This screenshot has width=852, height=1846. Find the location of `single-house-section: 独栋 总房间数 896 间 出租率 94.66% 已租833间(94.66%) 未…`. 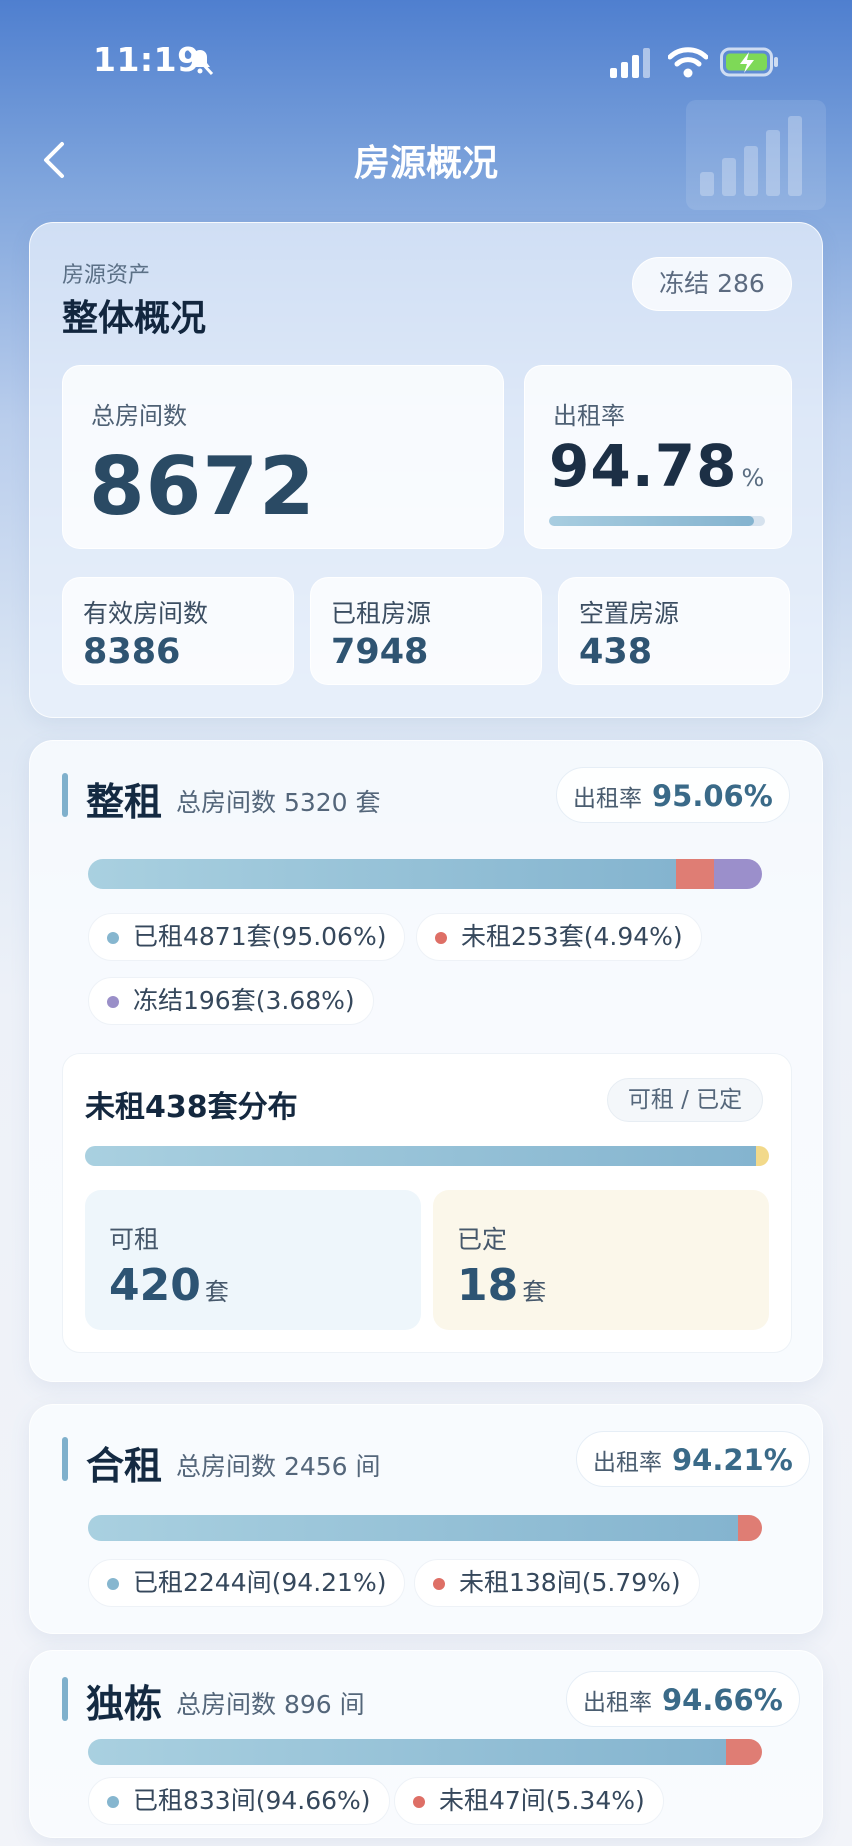

single-house-section: 独栋 总房间数 896 间 出租率 94.66% 已租833间(94.66%) 未… is located at coordinates (426, 1744).